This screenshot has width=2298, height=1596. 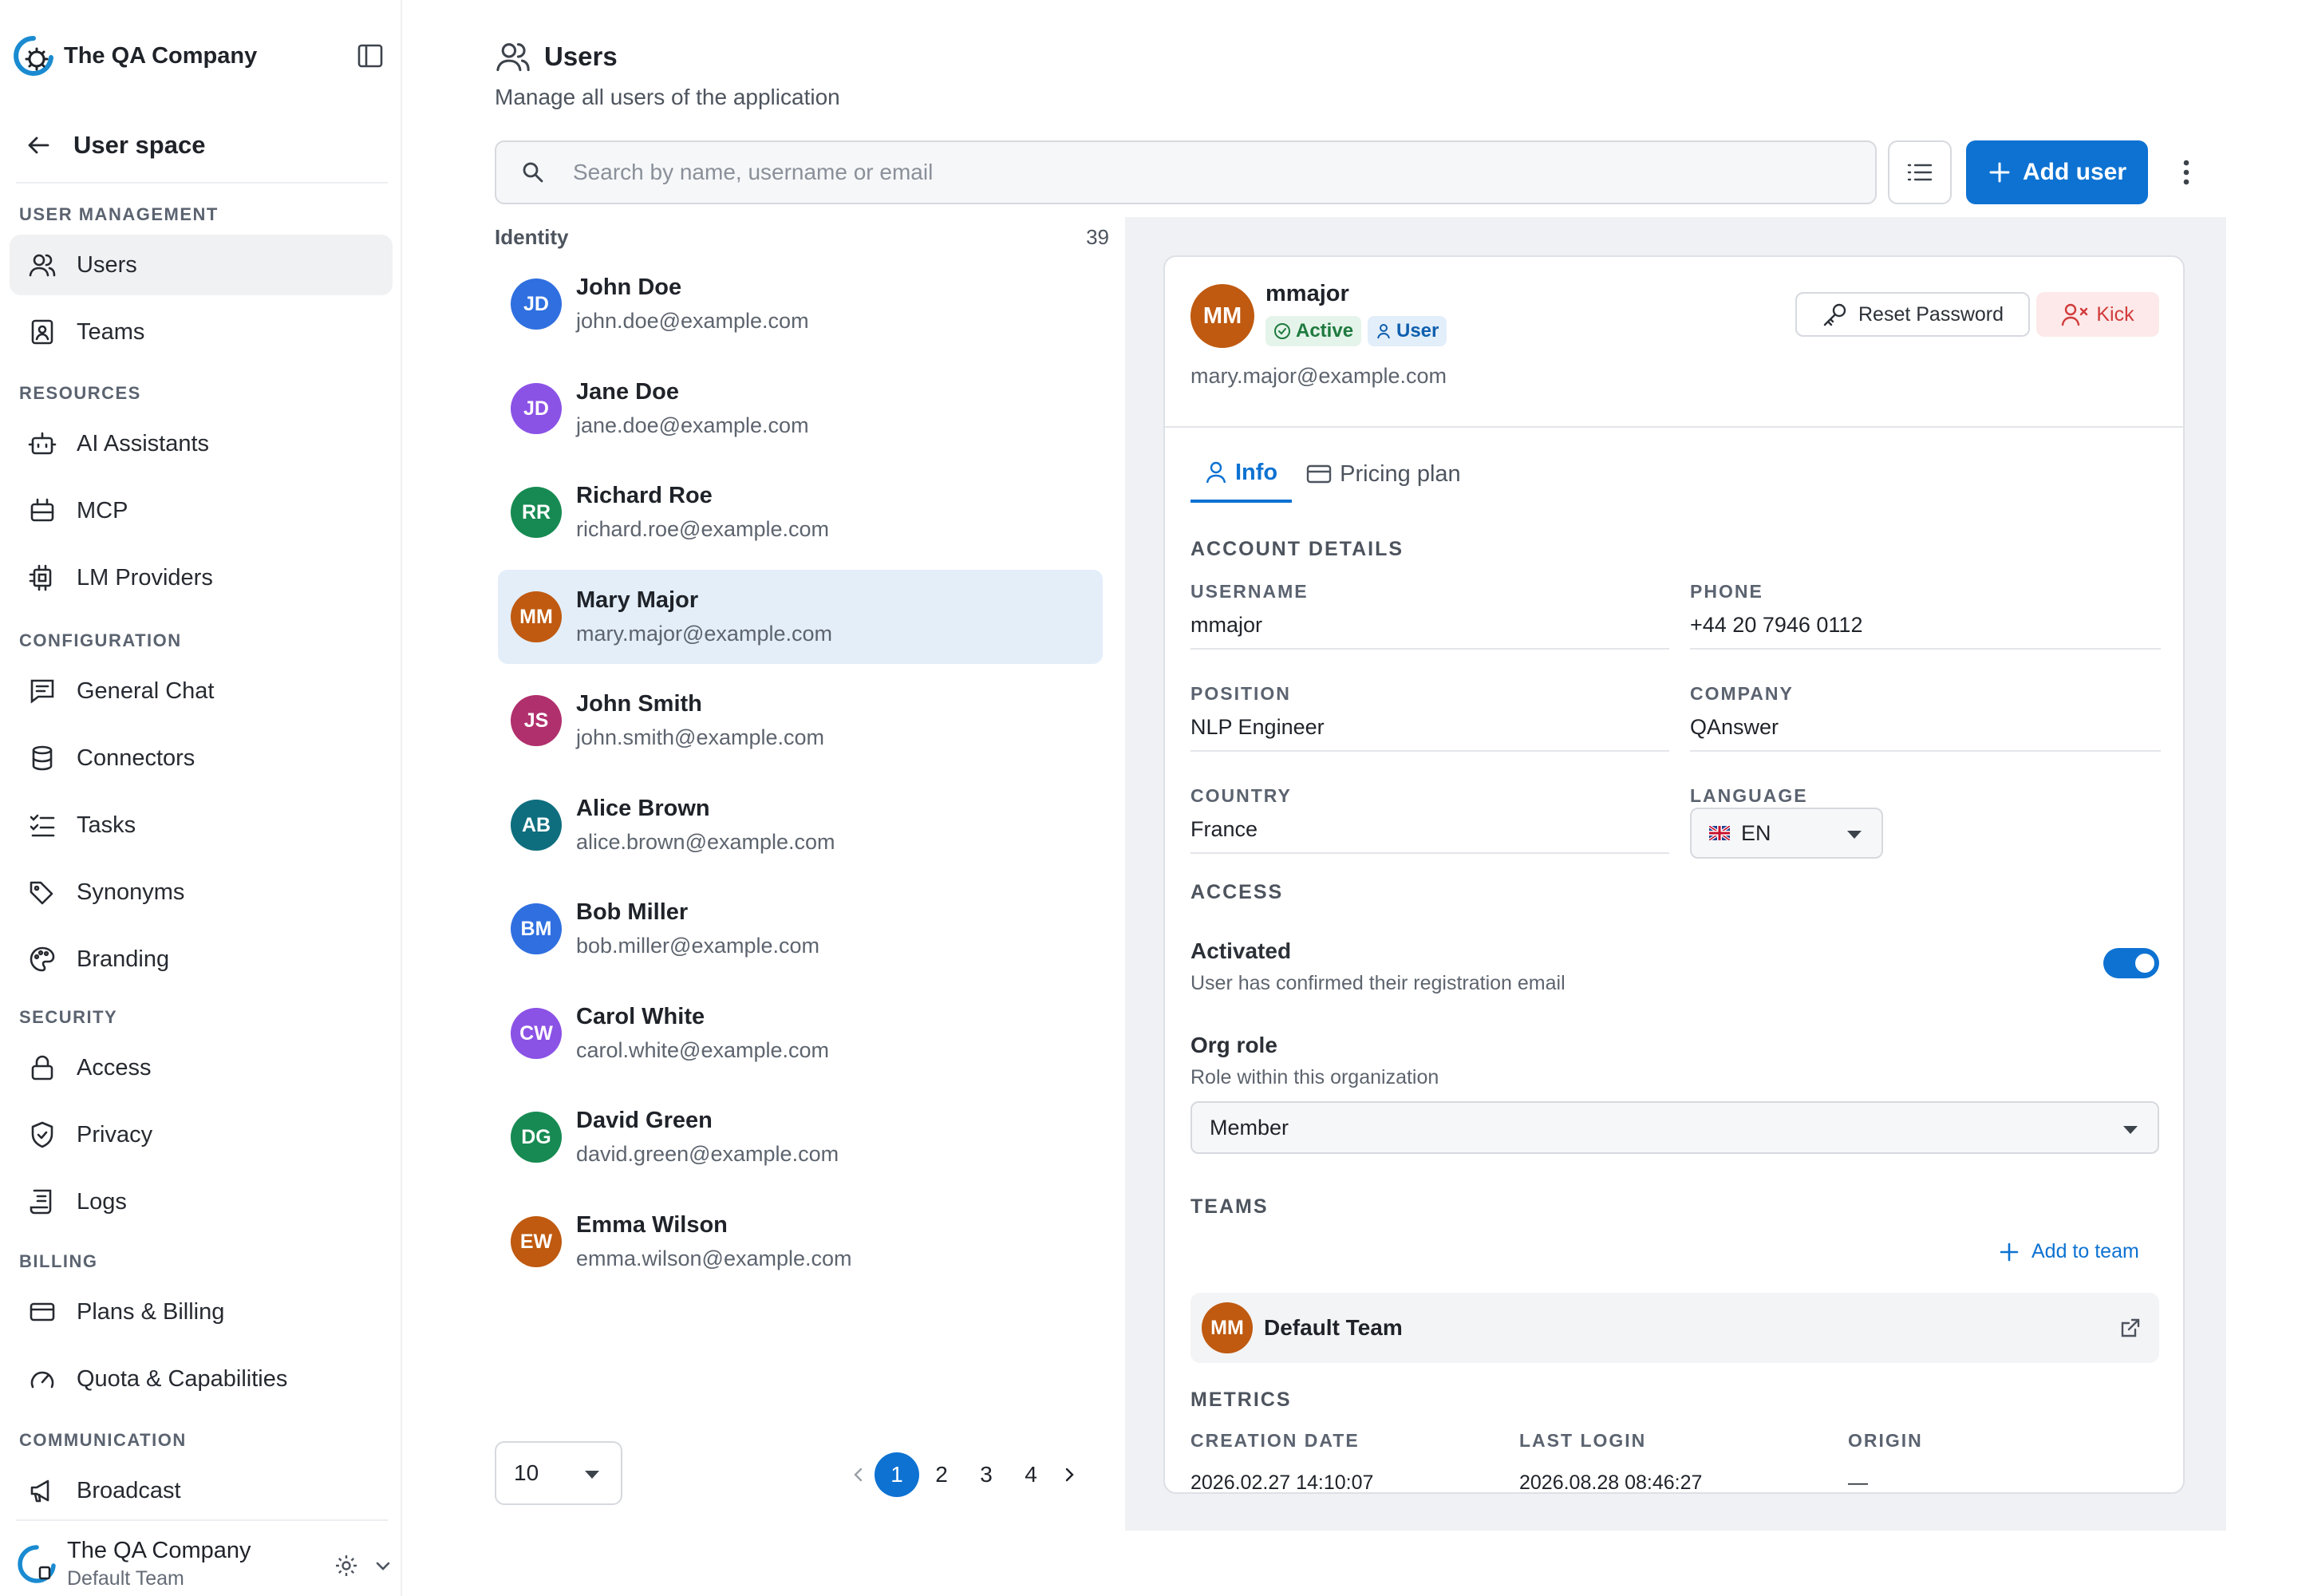 I want to click on activated-toggle, so click(x=2131, y=963).